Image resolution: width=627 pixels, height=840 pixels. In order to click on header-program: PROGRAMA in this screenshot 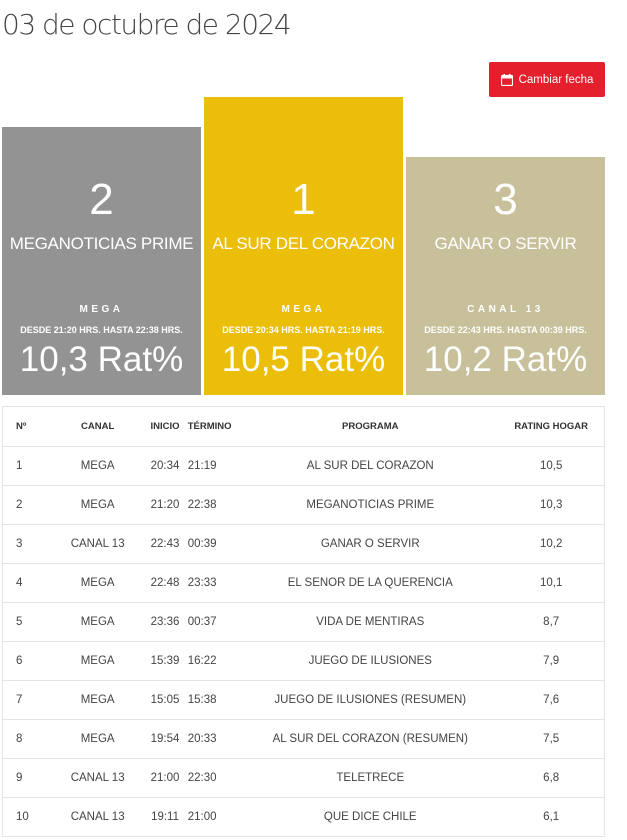, I will do `click(370, 426)`.